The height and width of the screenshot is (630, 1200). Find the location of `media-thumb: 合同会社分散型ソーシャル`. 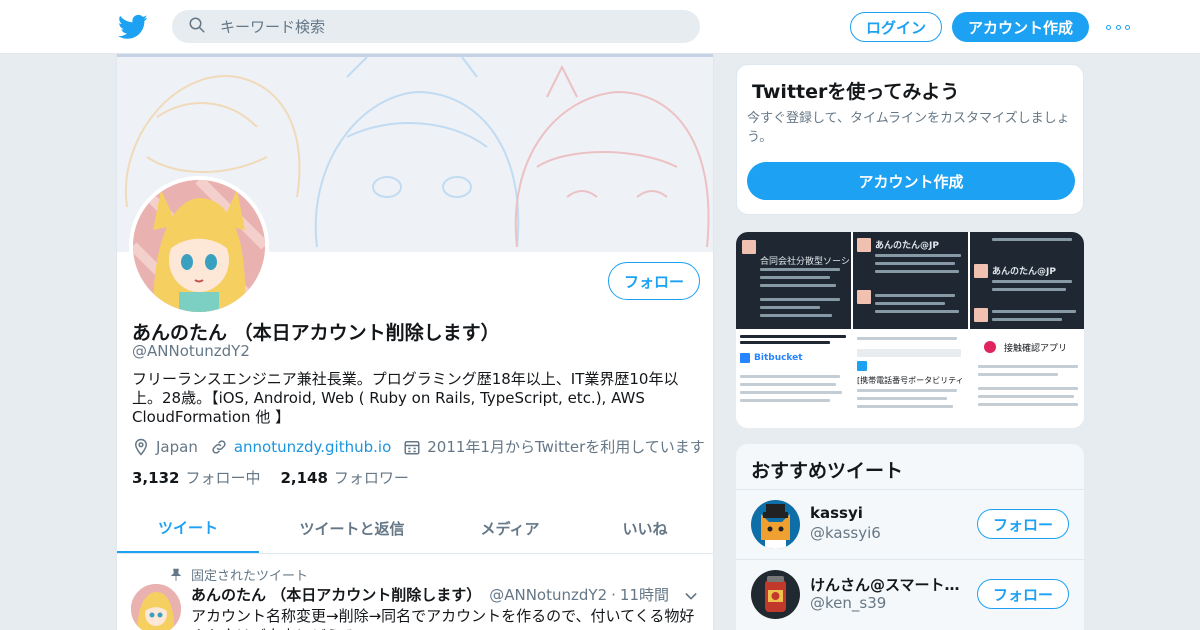

media-thumb: 合同会社分散型ソーシャル is located at coordinates (793, 280).